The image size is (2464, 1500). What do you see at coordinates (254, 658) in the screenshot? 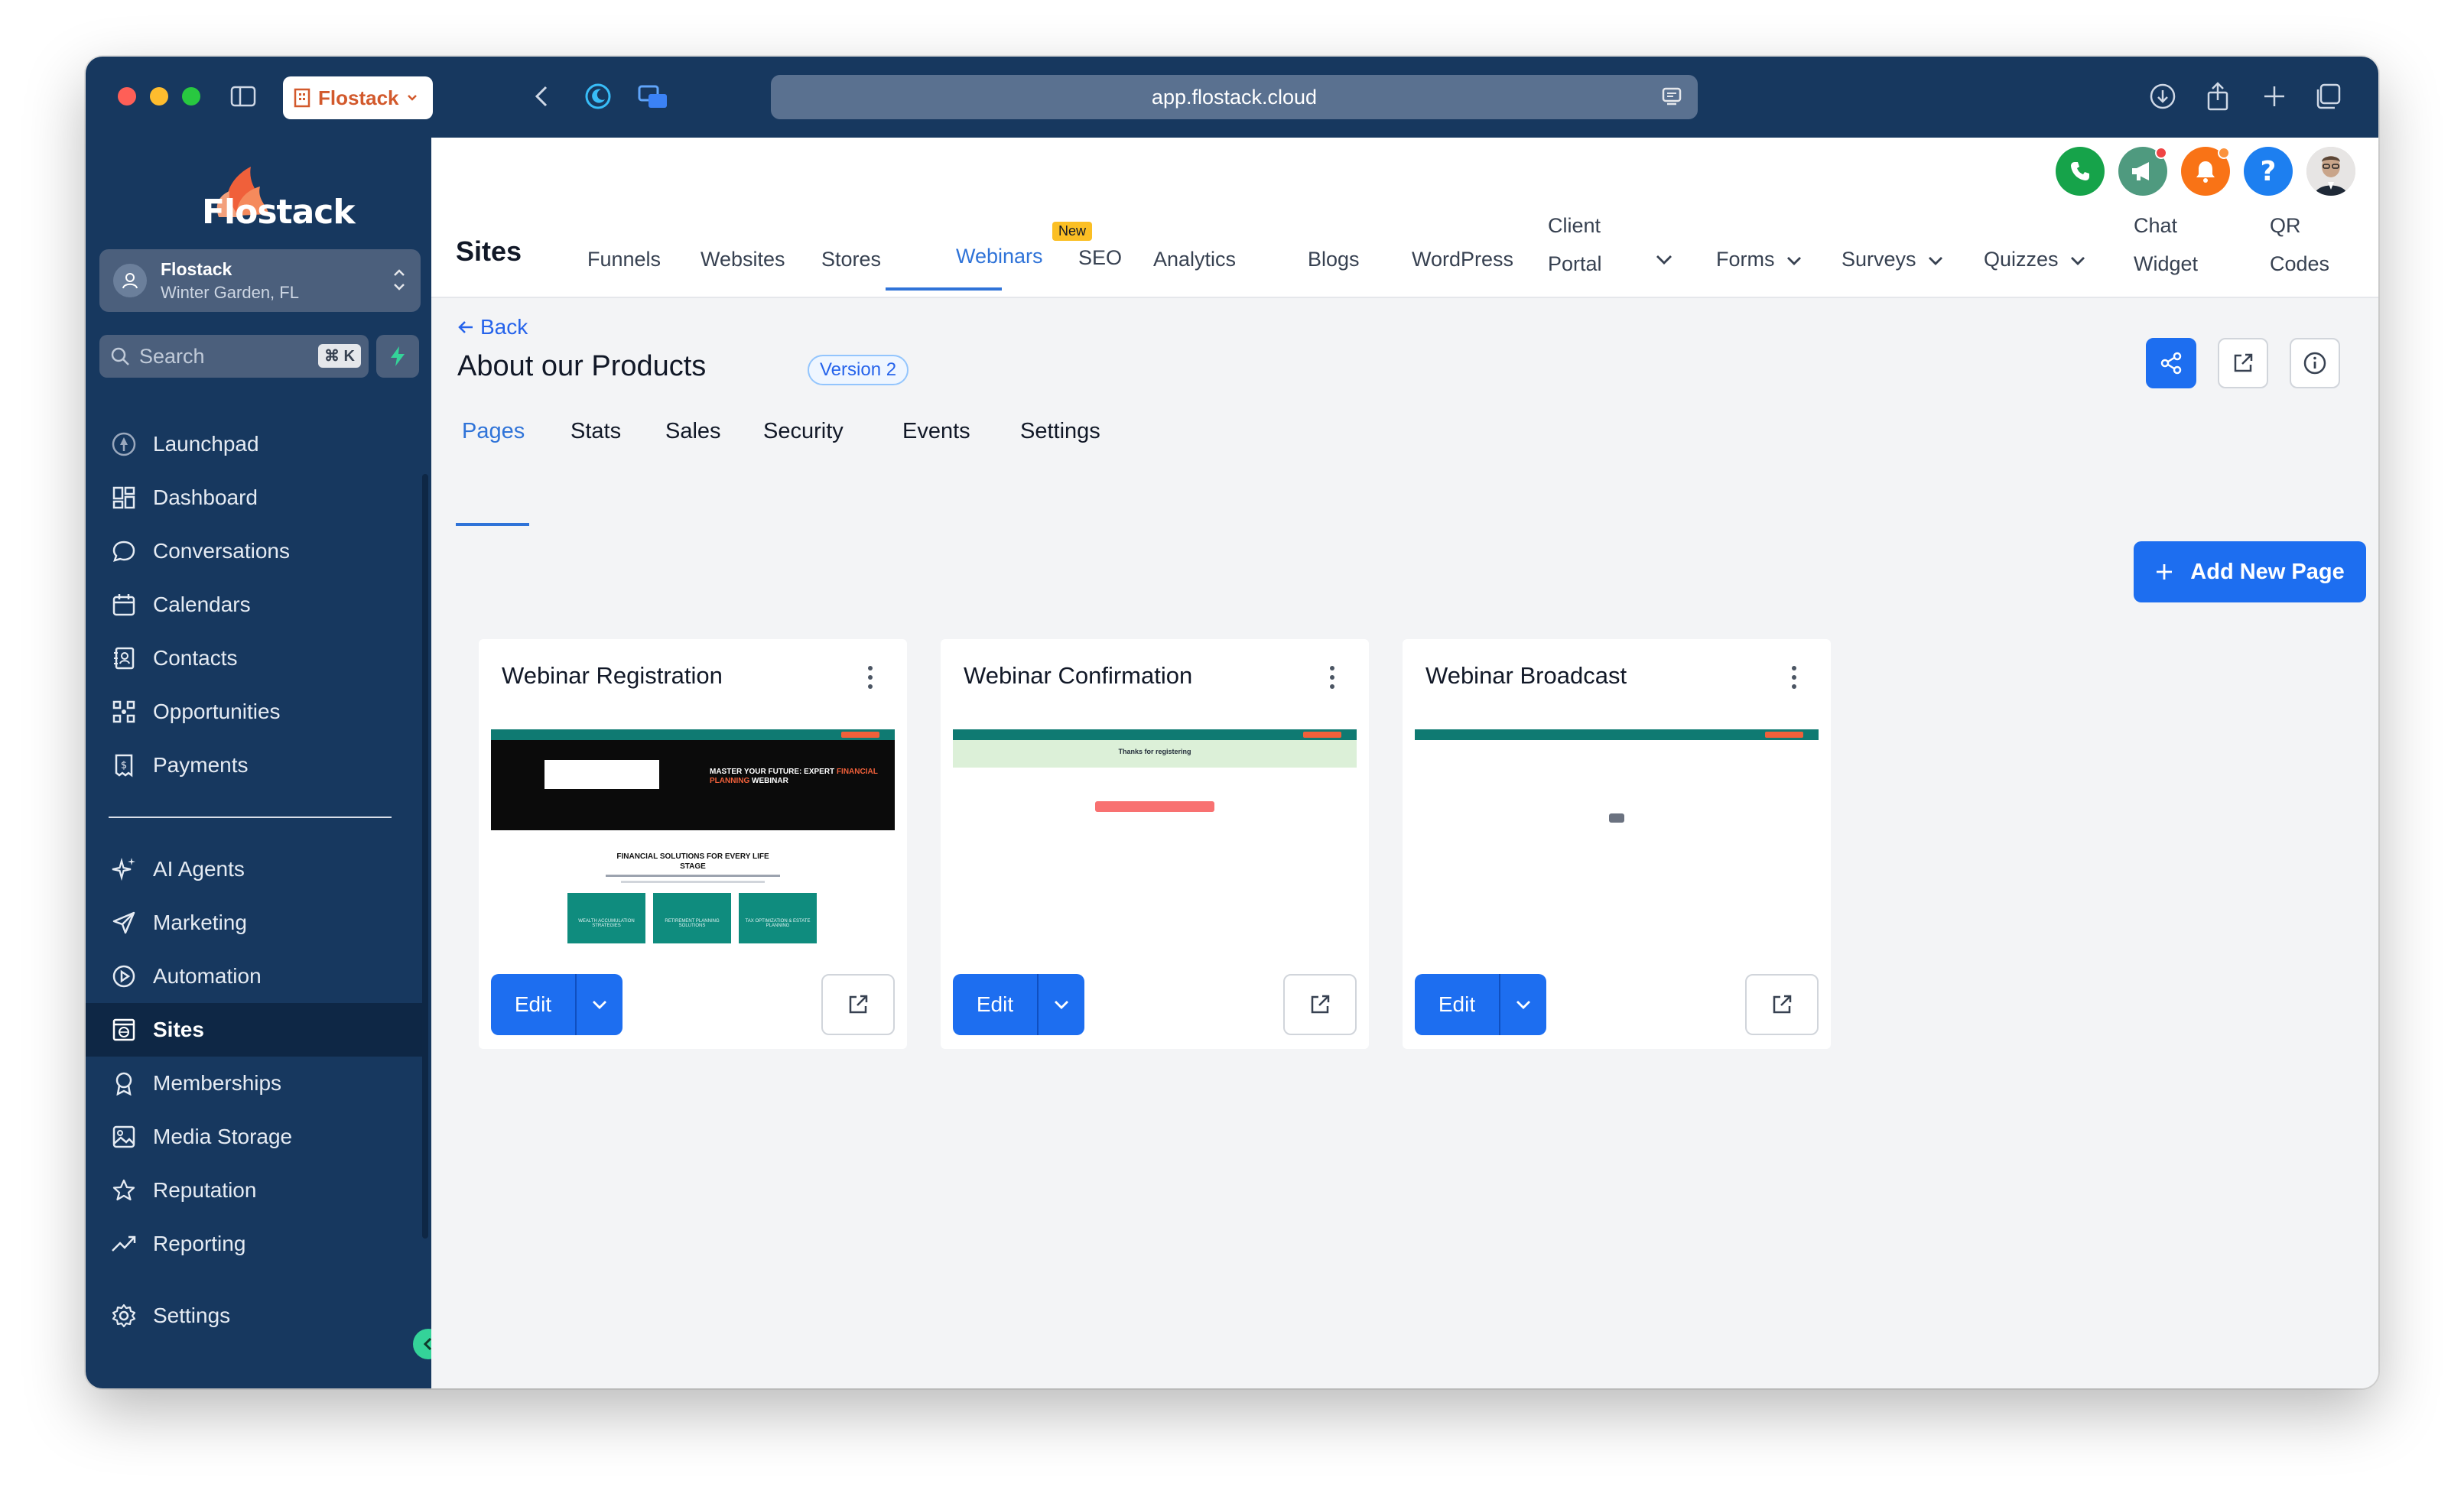
I see `sidebar-item-contacts: Contacts` at bounding box center [254, 658].